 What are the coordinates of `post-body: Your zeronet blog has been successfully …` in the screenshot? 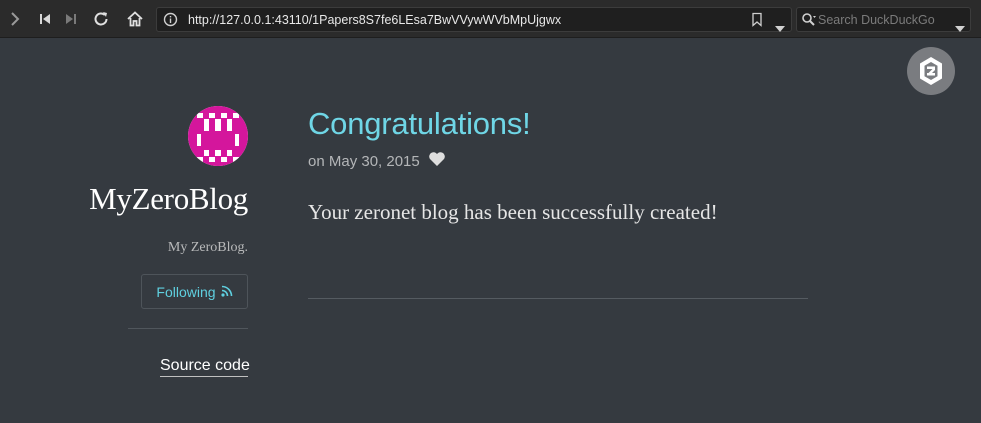 It's located at (513, 212).